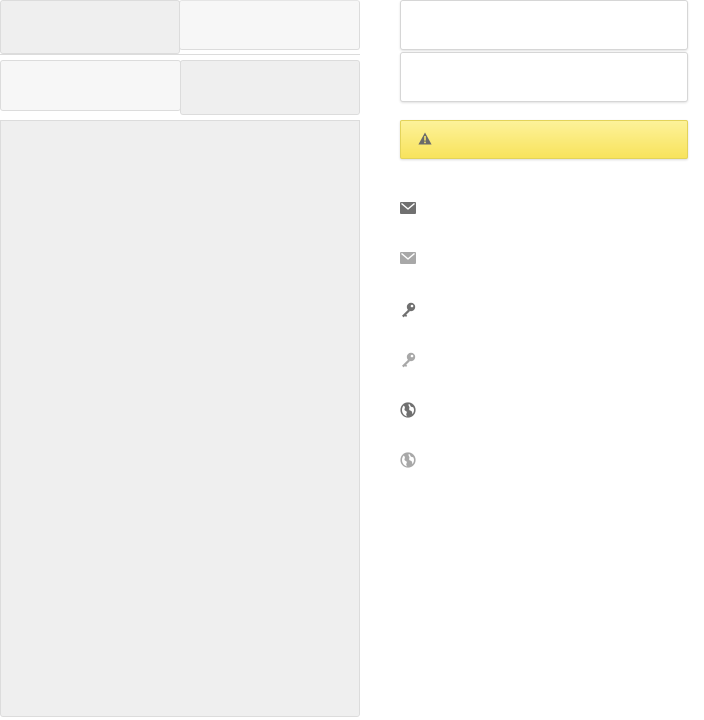  I want to click on tab-row-top, so click(180, 27).